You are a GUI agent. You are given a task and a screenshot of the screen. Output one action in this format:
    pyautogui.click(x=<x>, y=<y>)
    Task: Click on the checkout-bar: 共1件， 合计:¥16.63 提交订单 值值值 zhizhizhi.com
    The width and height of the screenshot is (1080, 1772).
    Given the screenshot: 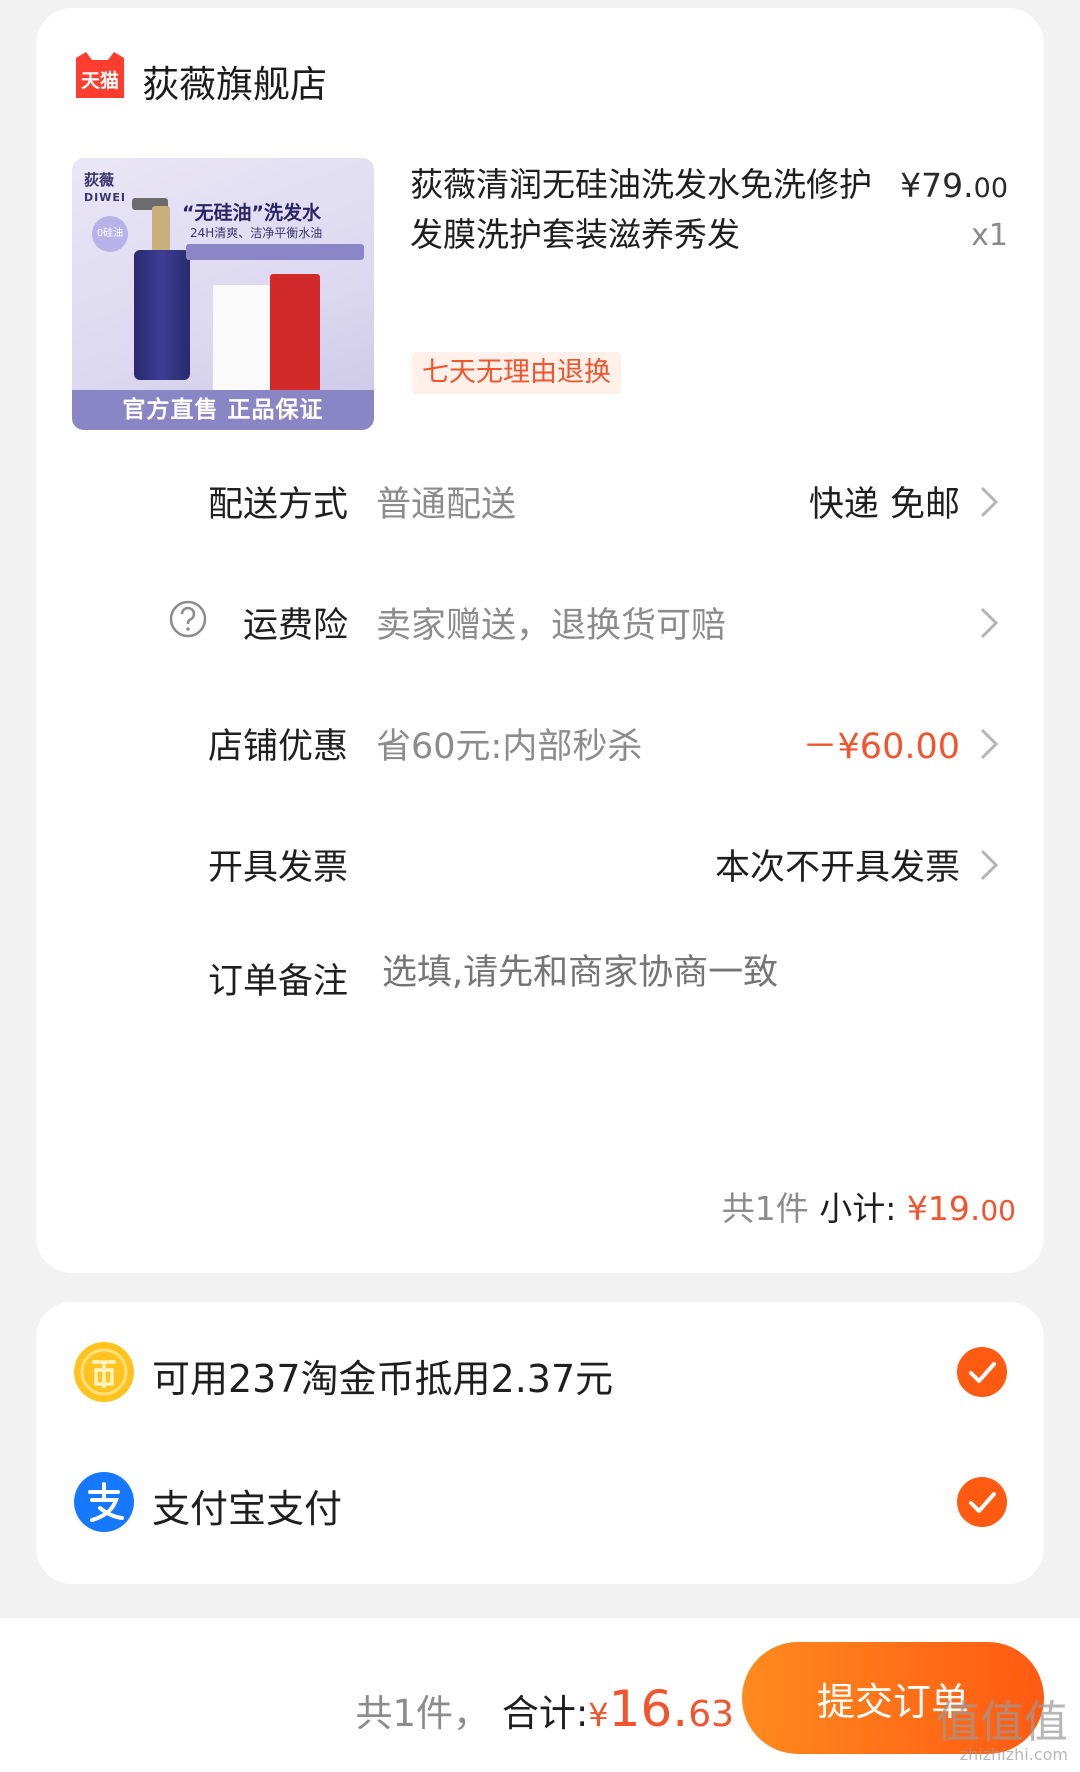 What is the action you would take?
    pyautogui.click(x=540, y=1695)
    